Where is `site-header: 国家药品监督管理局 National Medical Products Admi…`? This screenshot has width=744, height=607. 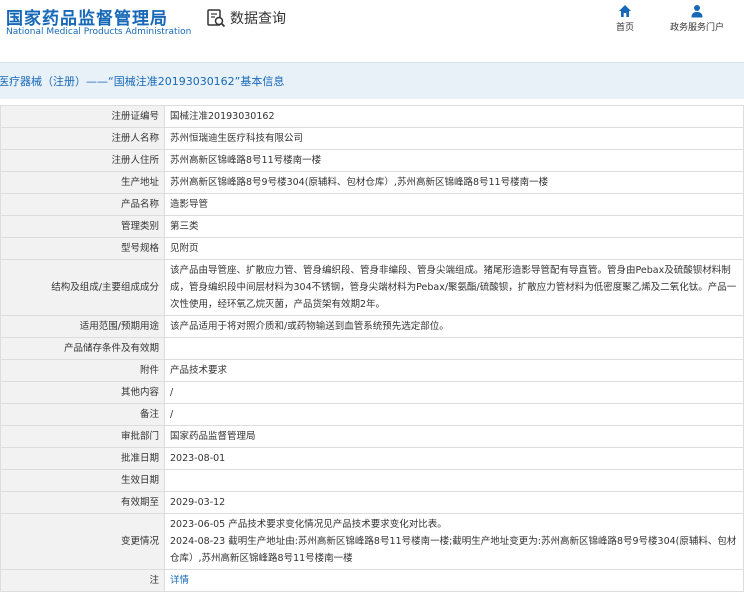
site-header: 国家药品监督管理局 National Medical Products Admi… is located at coordinates (372, 31).